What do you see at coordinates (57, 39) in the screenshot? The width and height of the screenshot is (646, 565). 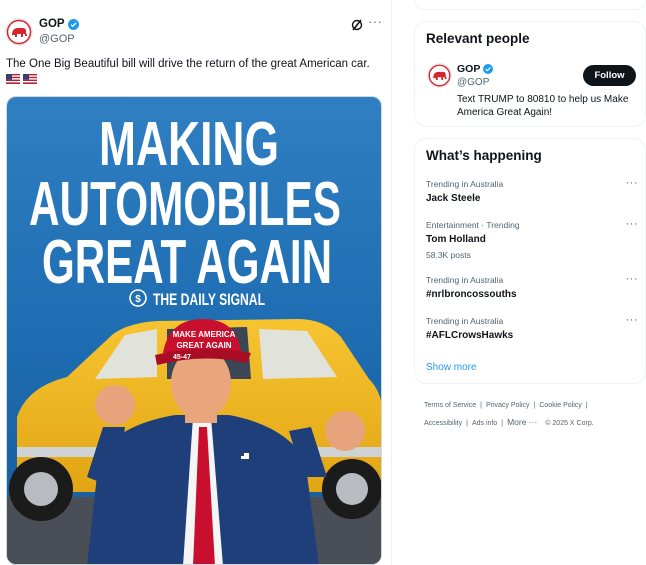 I see `post-author-handle: @GOP` at bounding box center [57, 39].